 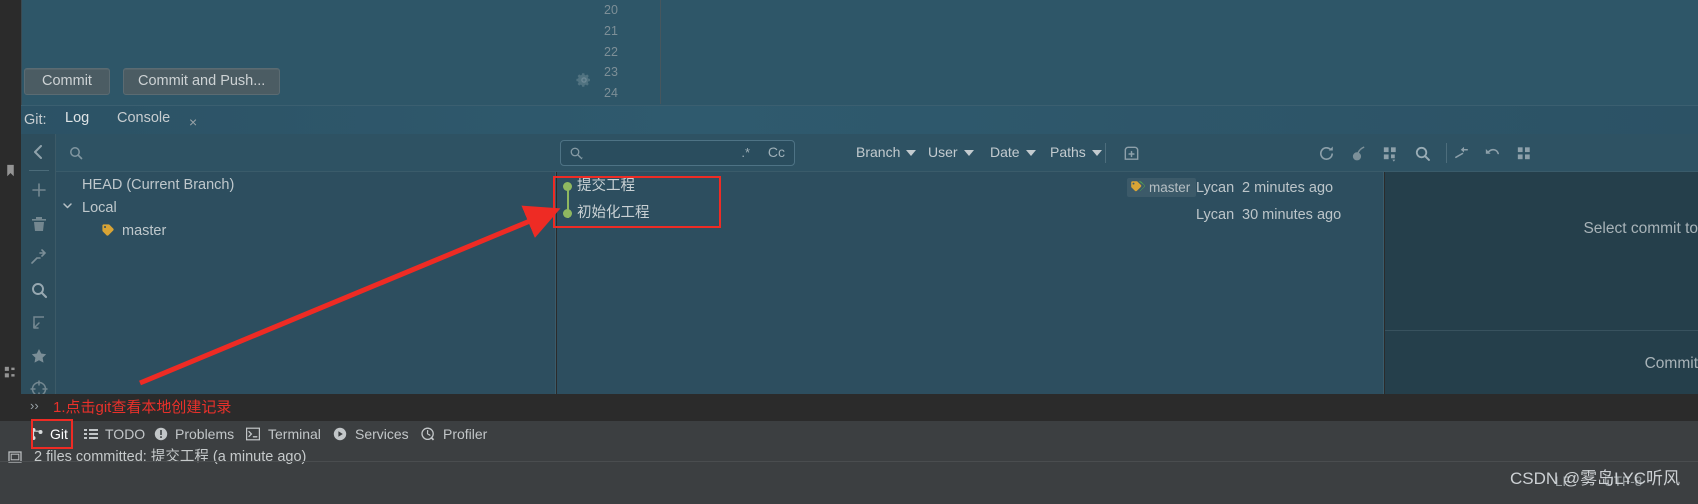 I want to click on cherry-pick-icon, so click(x=1358, y=153).